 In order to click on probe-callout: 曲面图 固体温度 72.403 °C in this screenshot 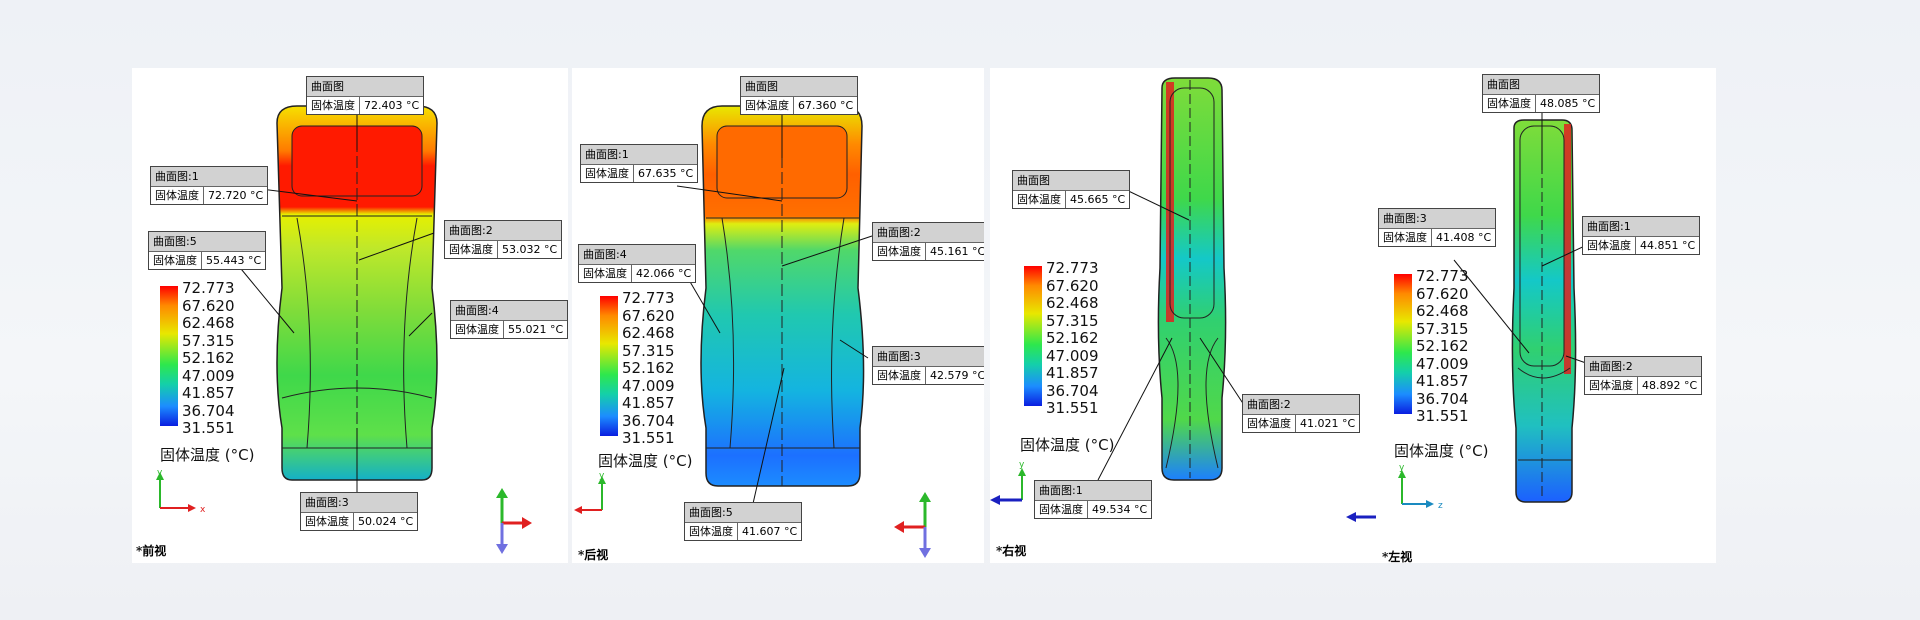, I will do `click(365, 95)`.